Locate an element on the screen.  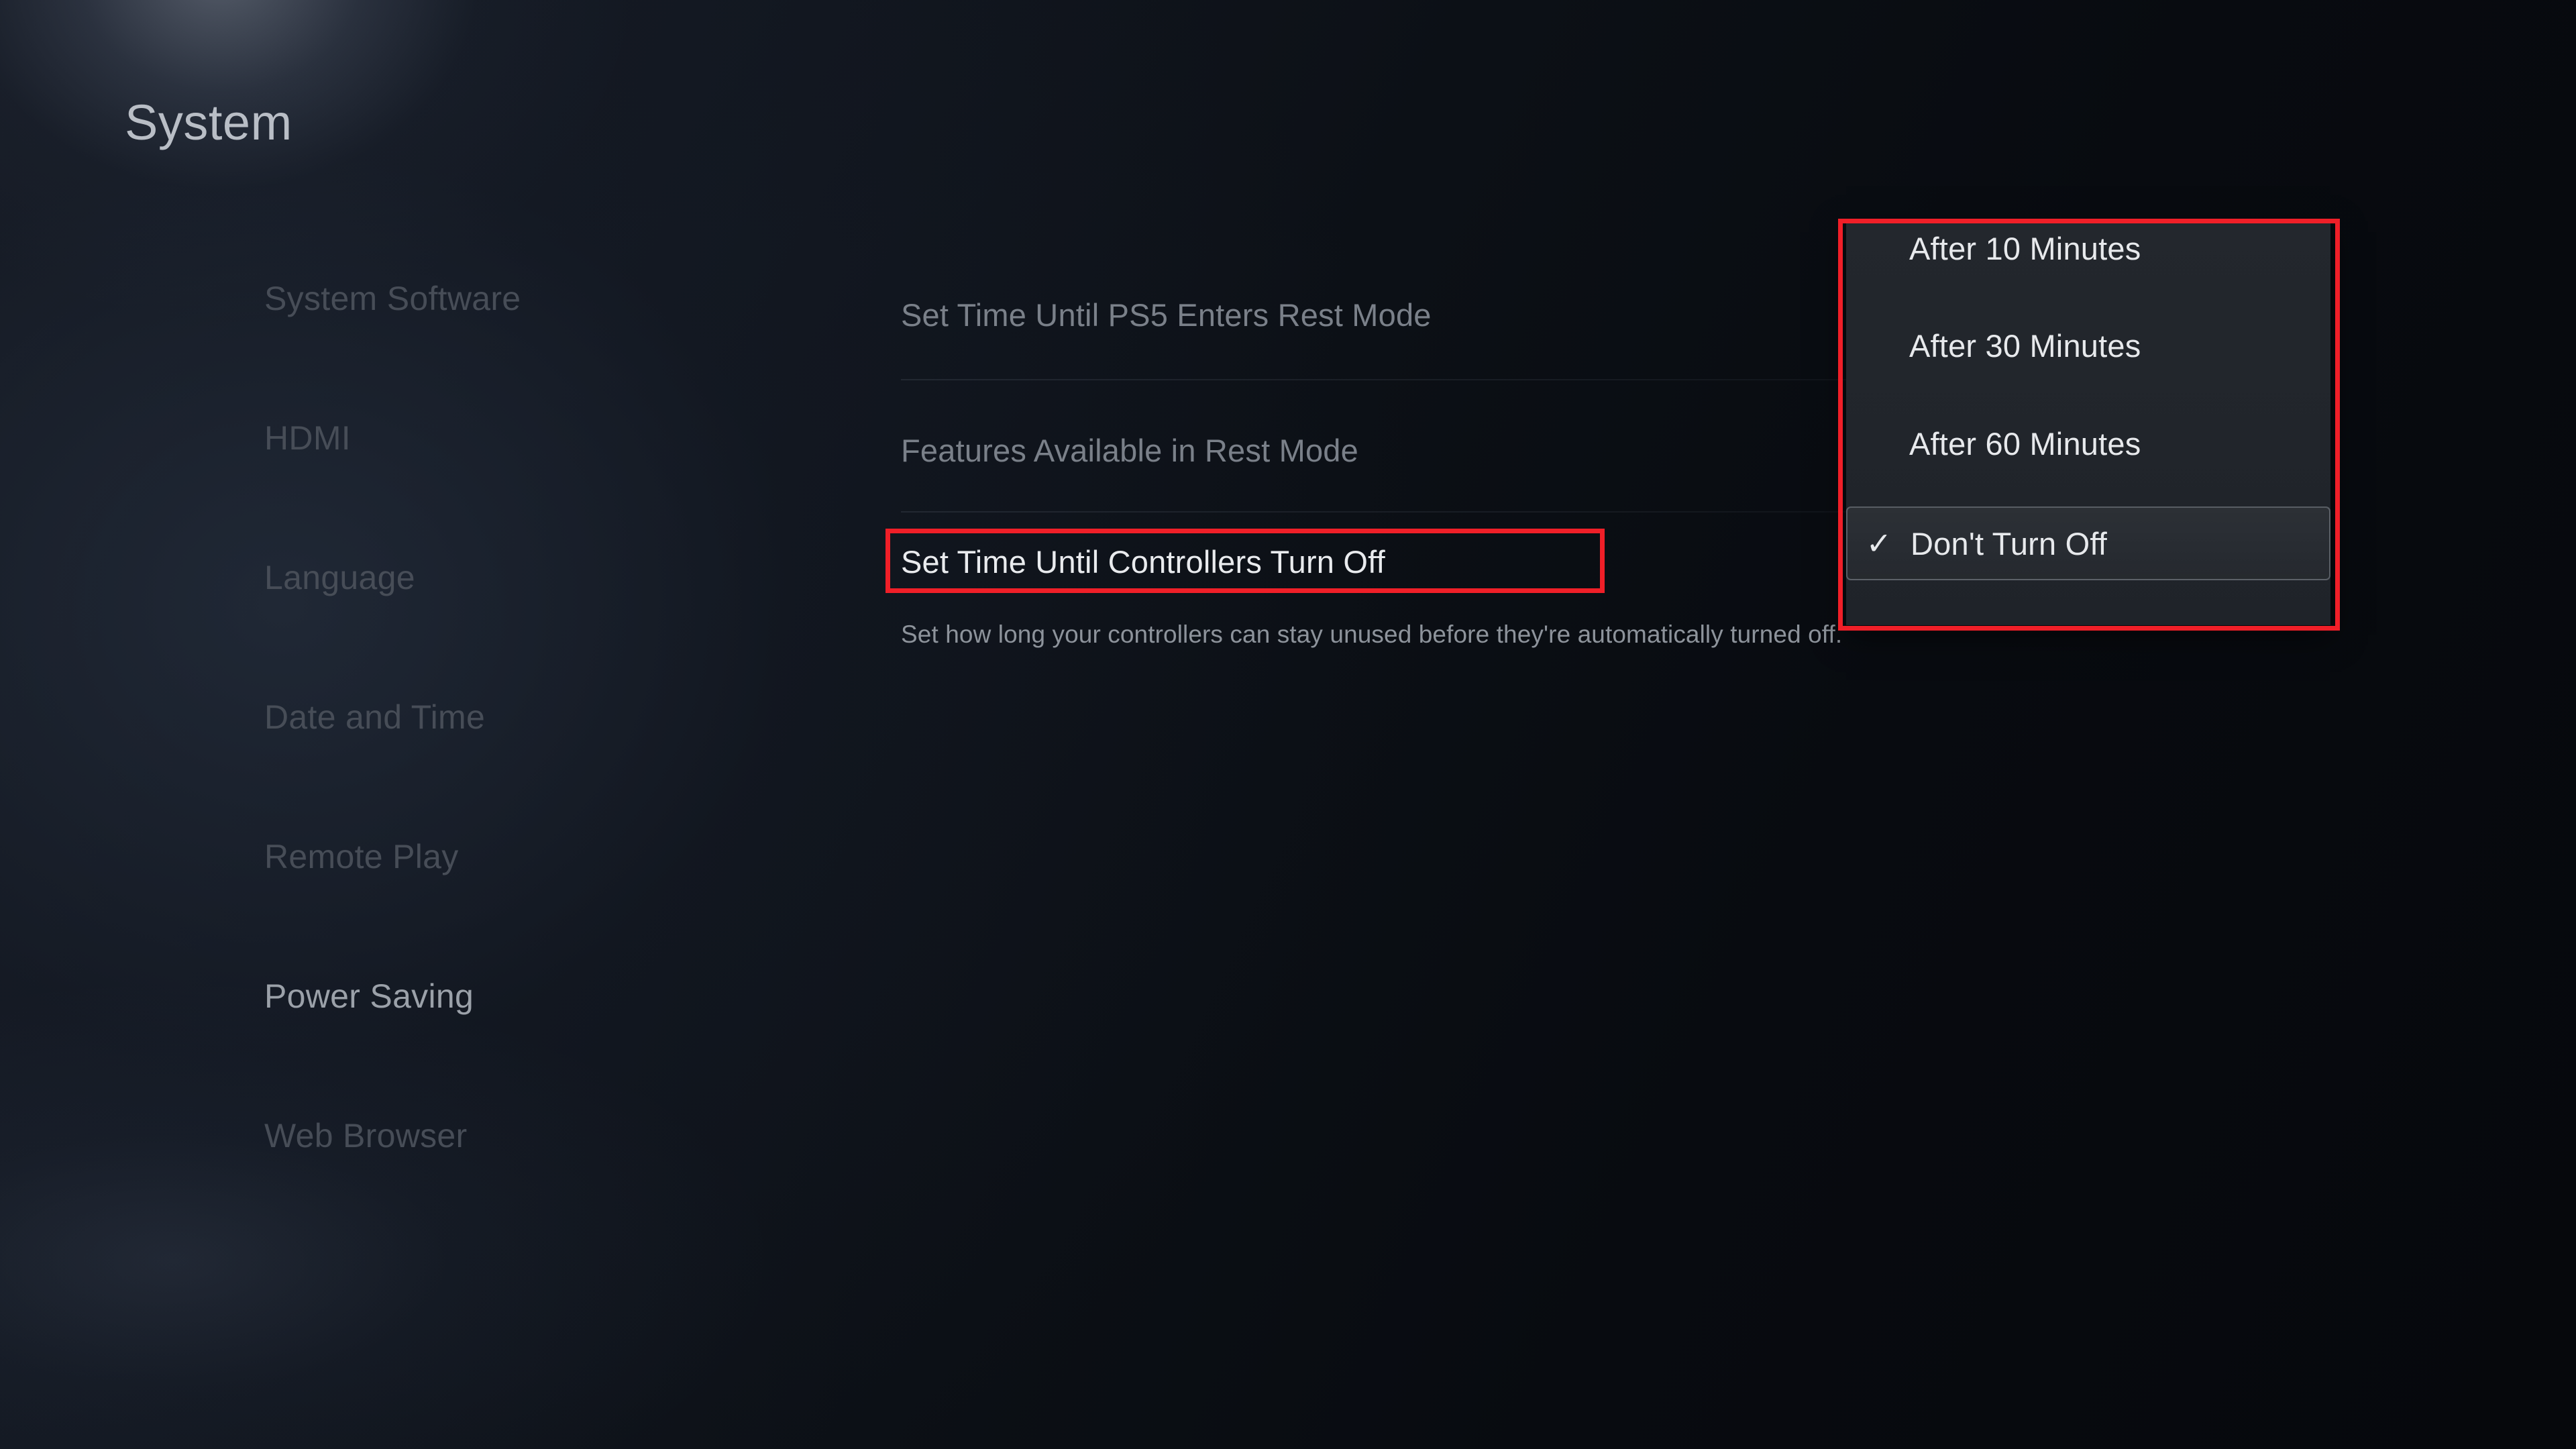
dropdown-option: ✓ Don't Turn Off is located at coordinates (2088, 543).